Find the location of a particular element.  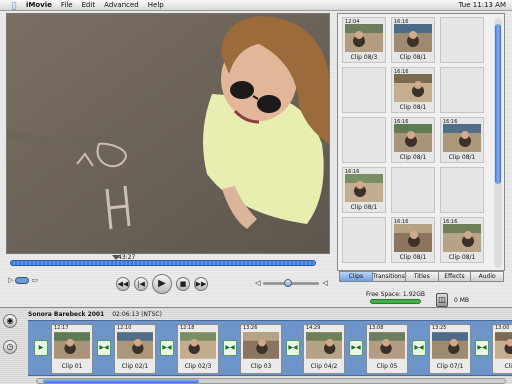

project-duration: 02:06:13 (NTSC) is located at coordinates (137, 314).